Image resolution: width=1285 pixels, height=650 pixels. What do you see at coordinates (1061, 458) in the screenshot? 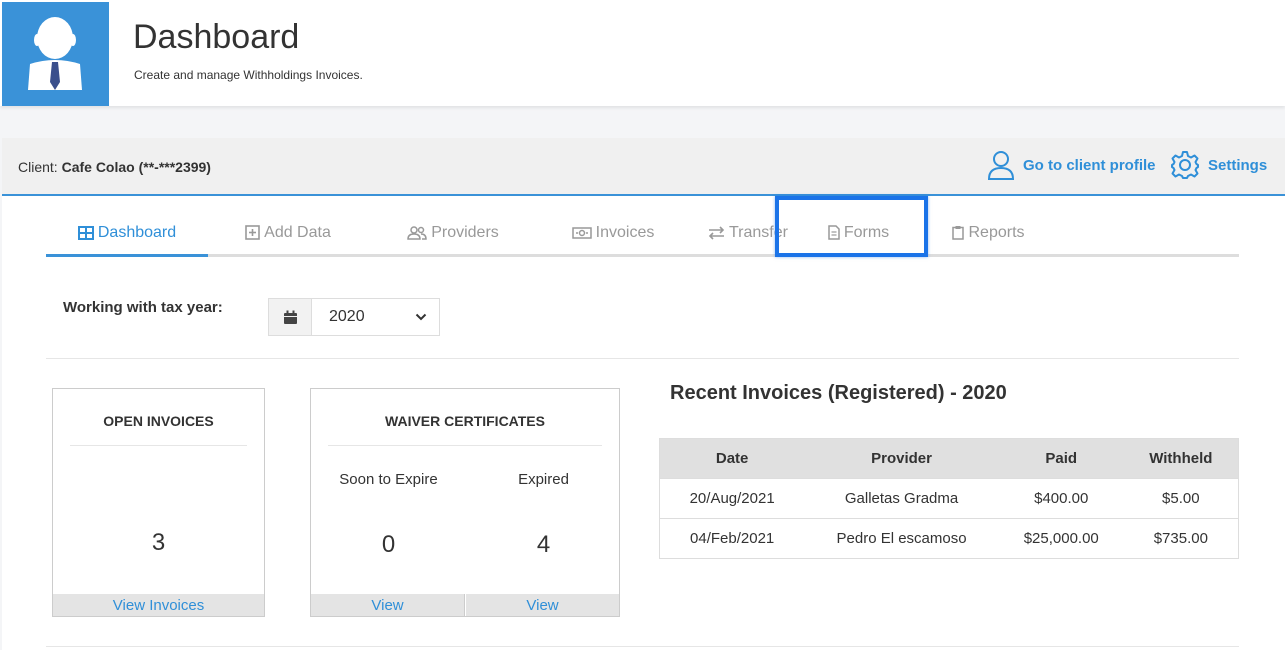
I see `column-header-paid: Paid` at bounding box center [1061, 458].